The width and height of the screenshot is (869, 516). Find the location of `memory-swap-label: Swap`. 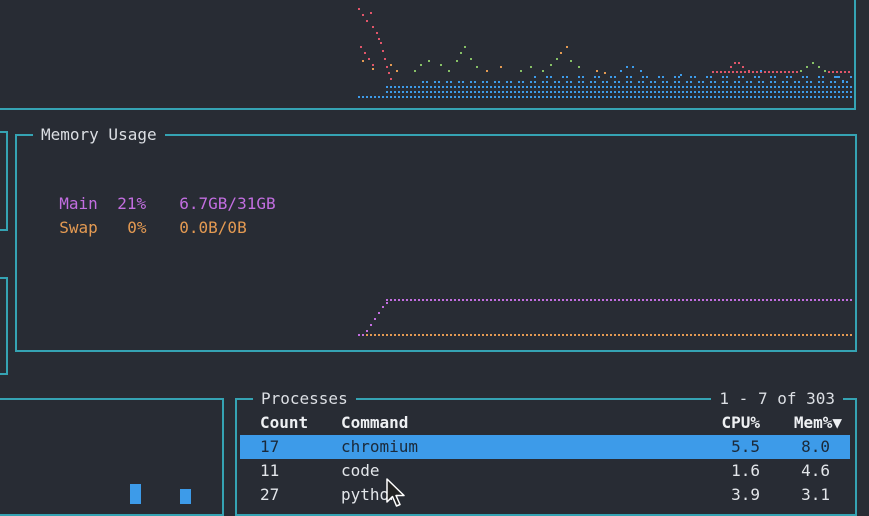

memory-swap-label: Swap is located at coordinates (78, 227).